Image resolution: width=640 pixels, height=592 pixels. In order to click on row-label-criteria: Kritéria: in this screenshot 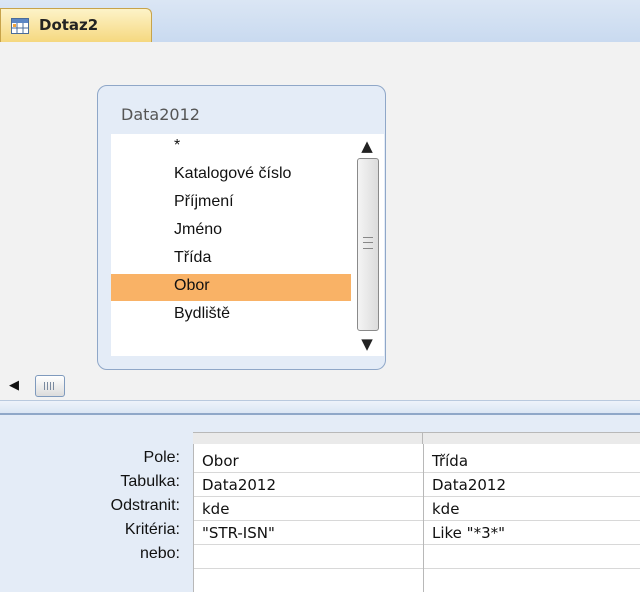, I will do `click(152, 529)`.